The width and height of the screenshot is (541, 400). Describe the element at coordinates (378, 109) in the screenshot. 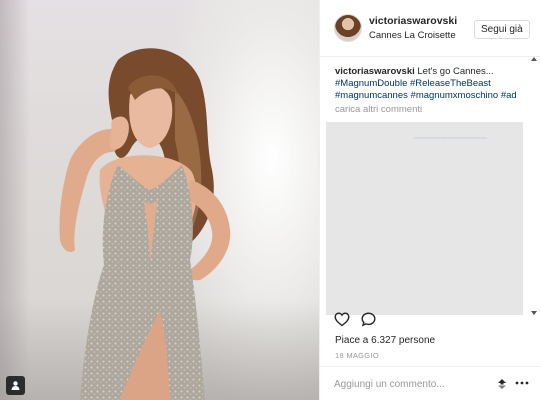

I see `load-more-comments-link: carica altri commenti` at that location.